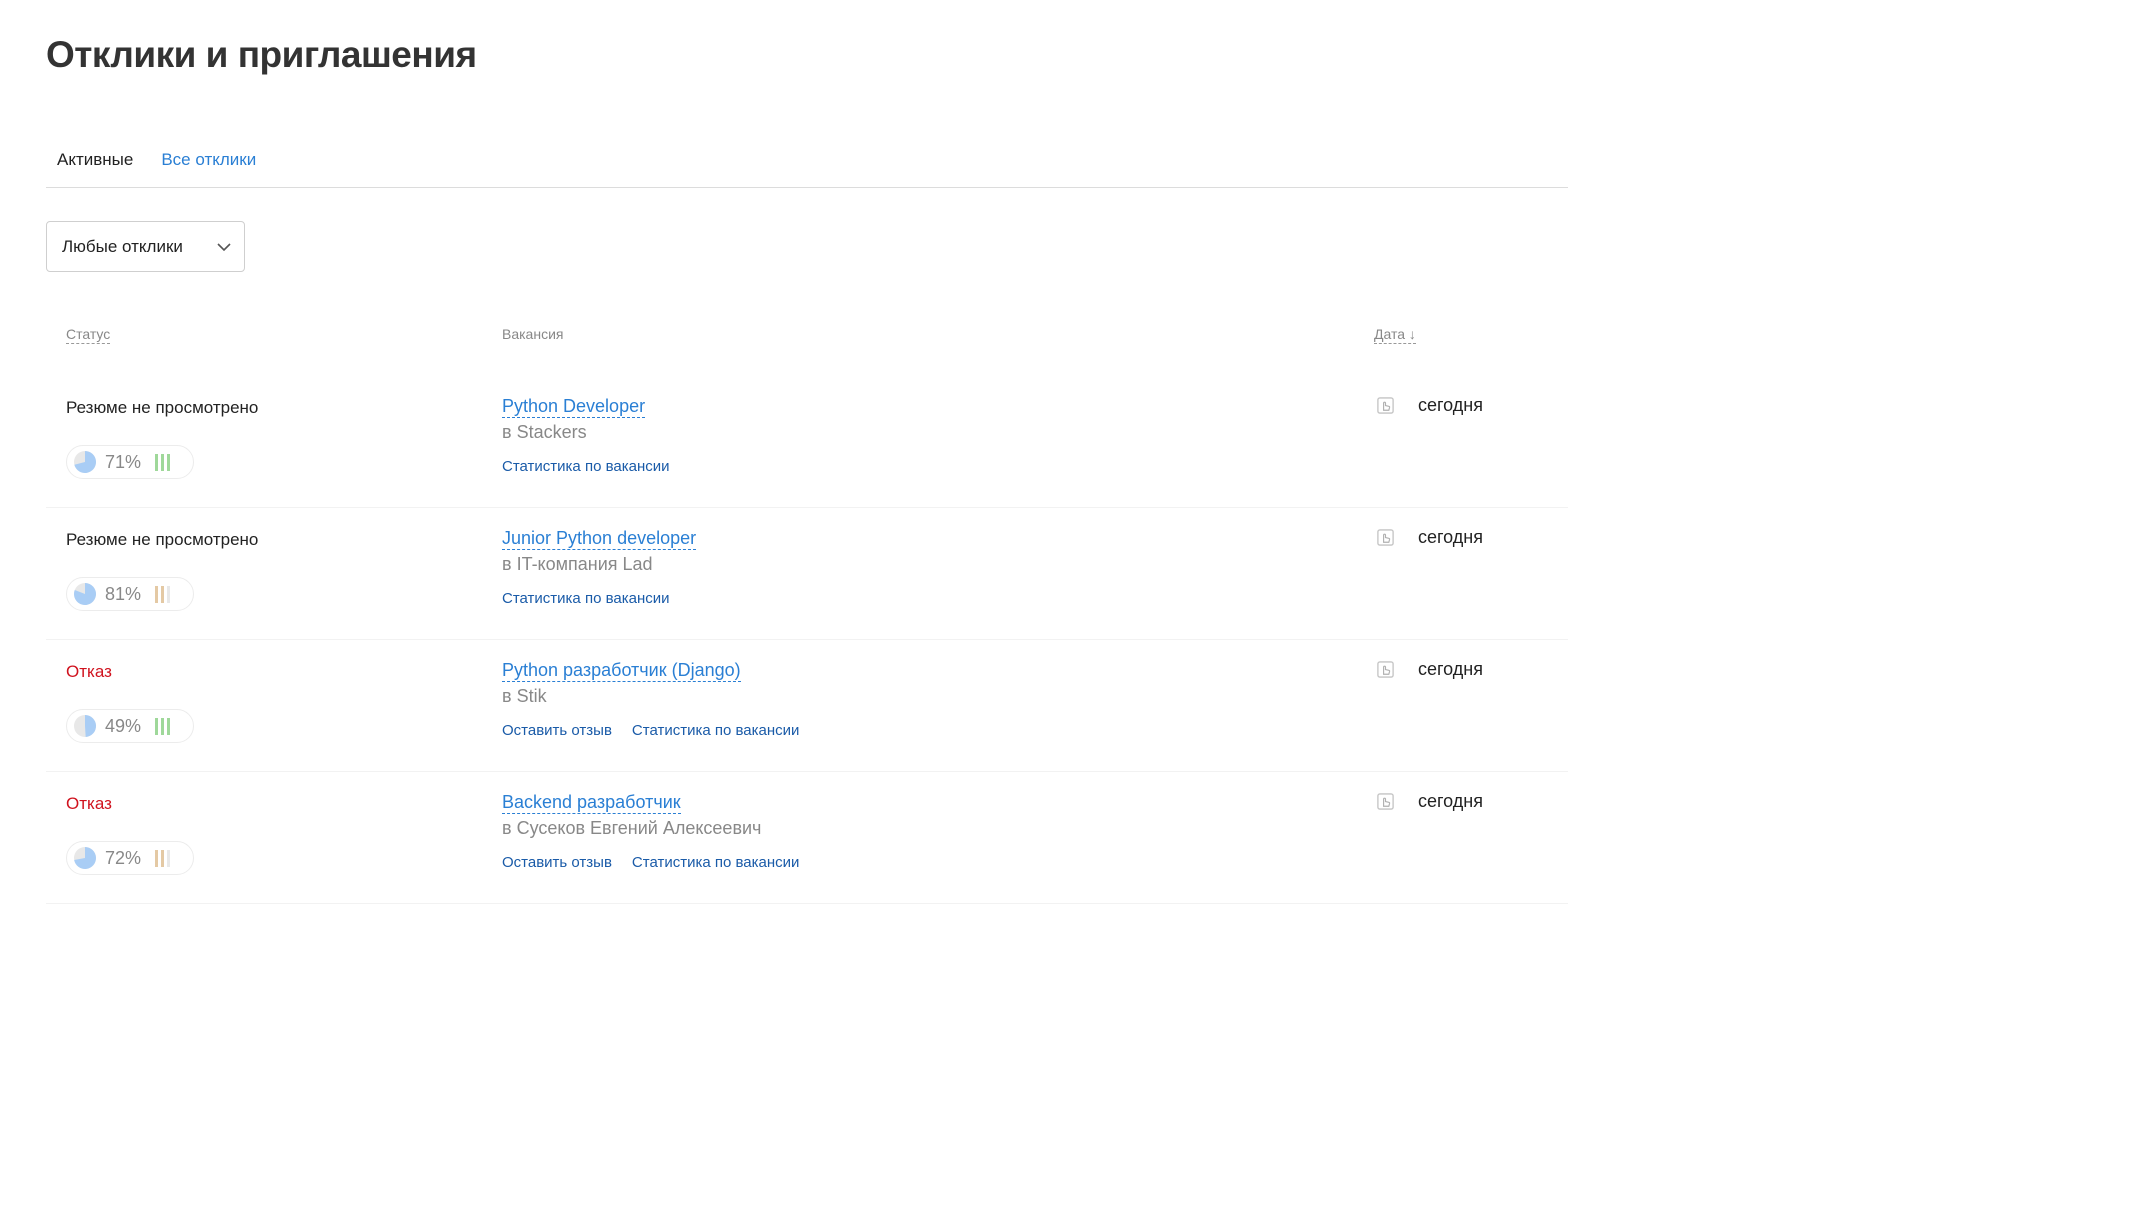 This screenshot has width=2154, height=1227. Describe the element at coordinates (574, 406) in the screenshot. I see `vacancy-title-link: Python Developer` at that location.